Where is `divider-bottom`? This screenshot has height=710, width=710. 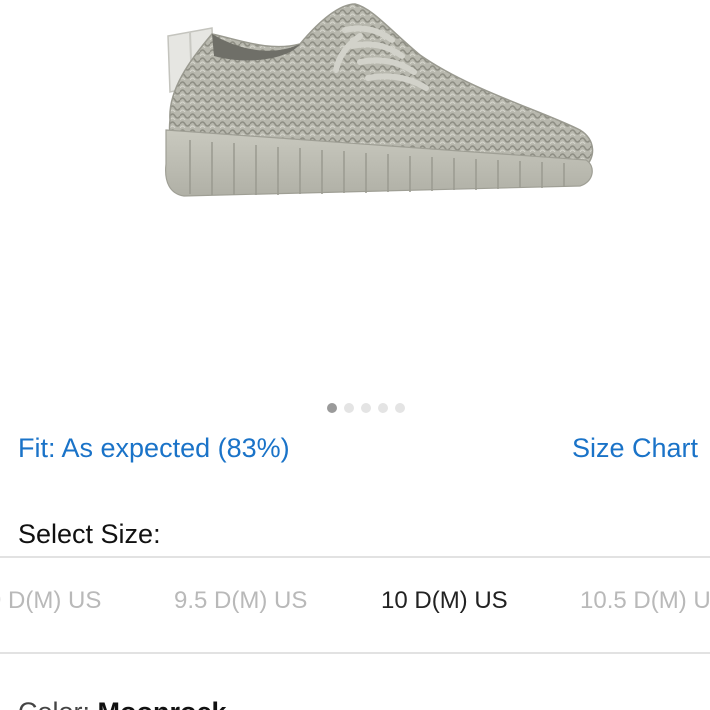
divider-bottom is located at coordinates (355, 653).